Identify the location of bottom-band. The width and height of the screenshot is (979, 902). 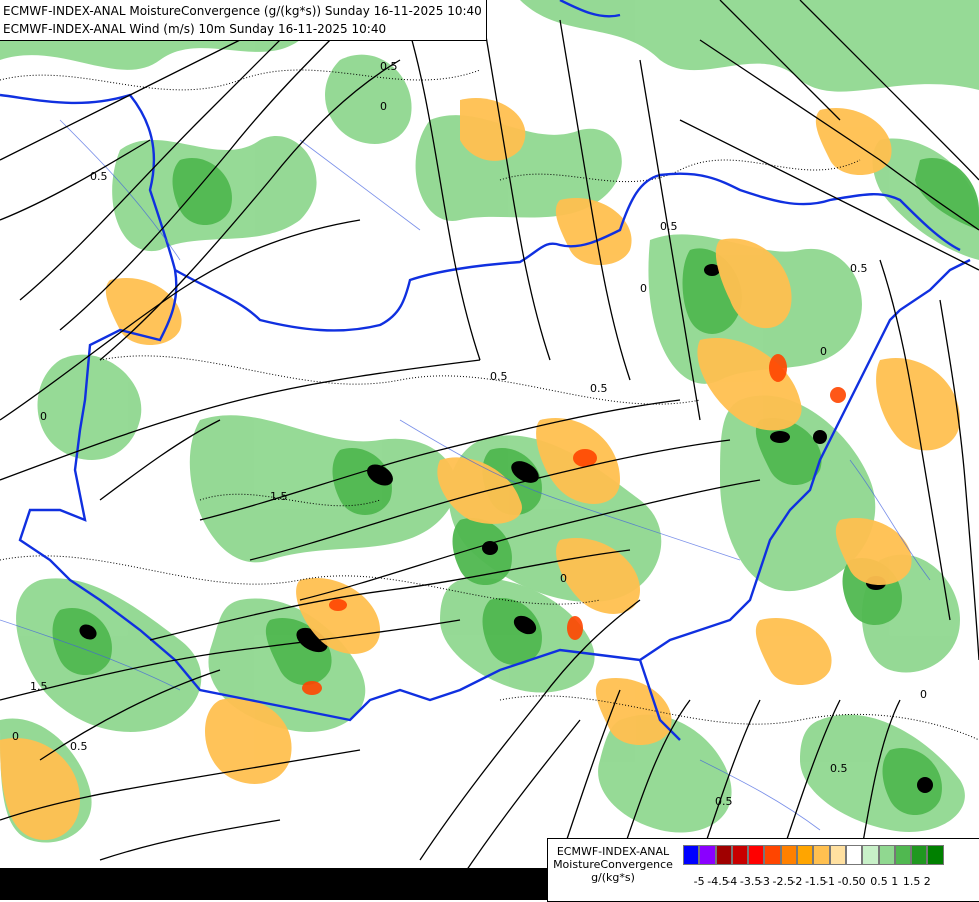
(273, 884).